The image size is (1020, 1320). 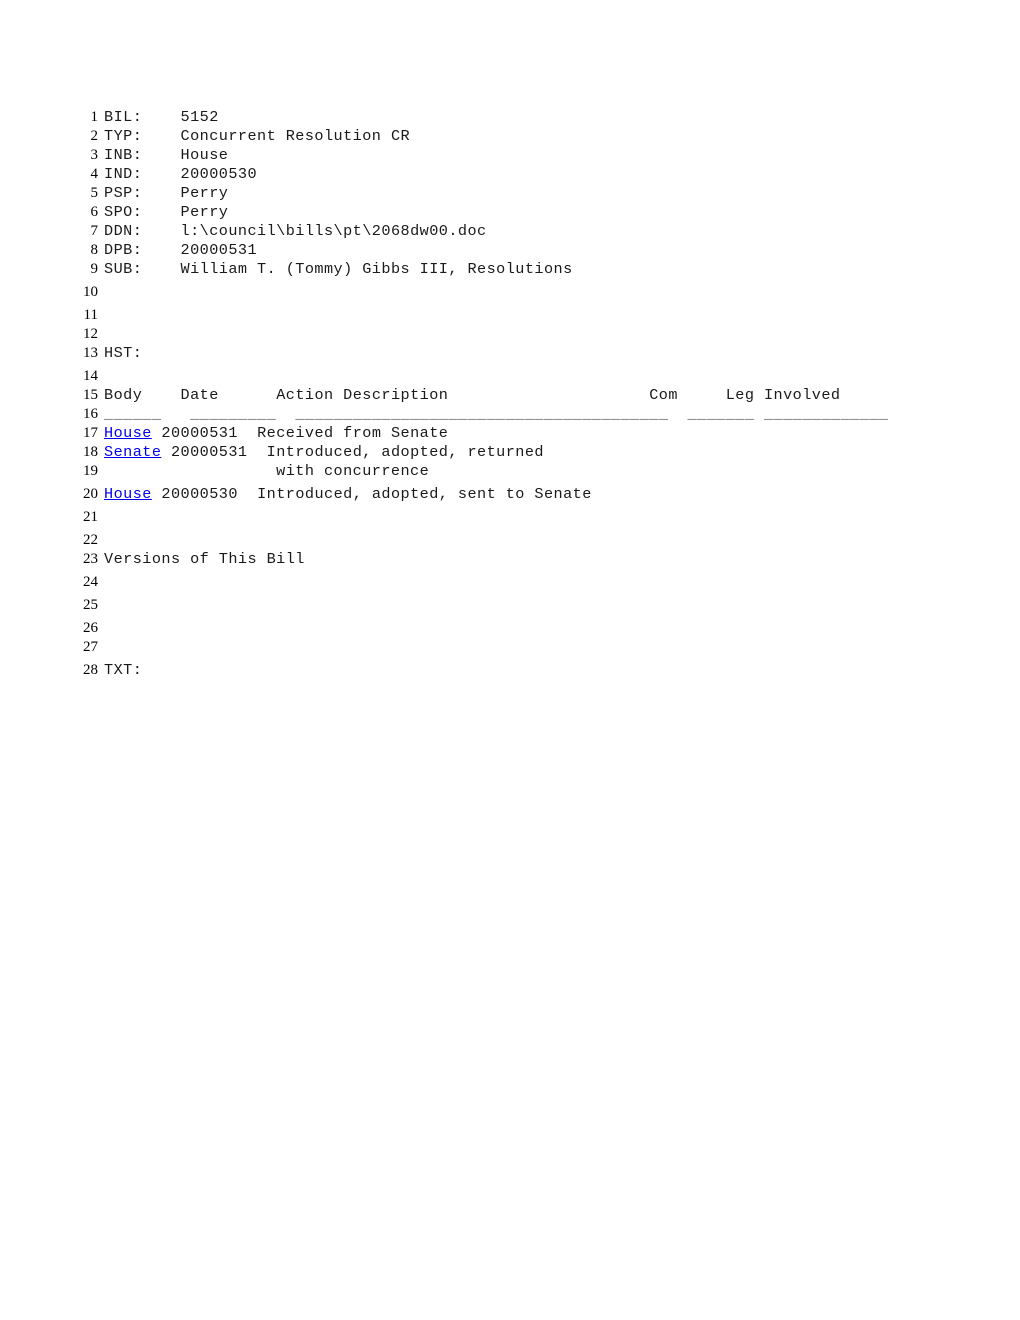 What do you see at coordinates (123, 231) in the screenshot?
I see `field-label: DDN:` at bounding box center [123, 231].